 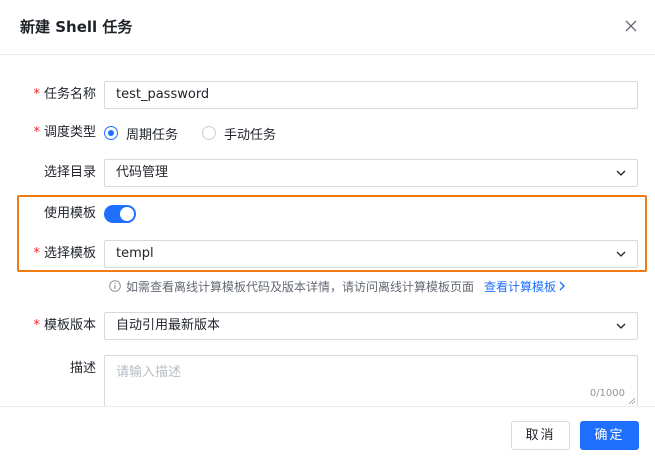 I want to click on description-placeholder: 请输入描述, so click(x=149, y=372).